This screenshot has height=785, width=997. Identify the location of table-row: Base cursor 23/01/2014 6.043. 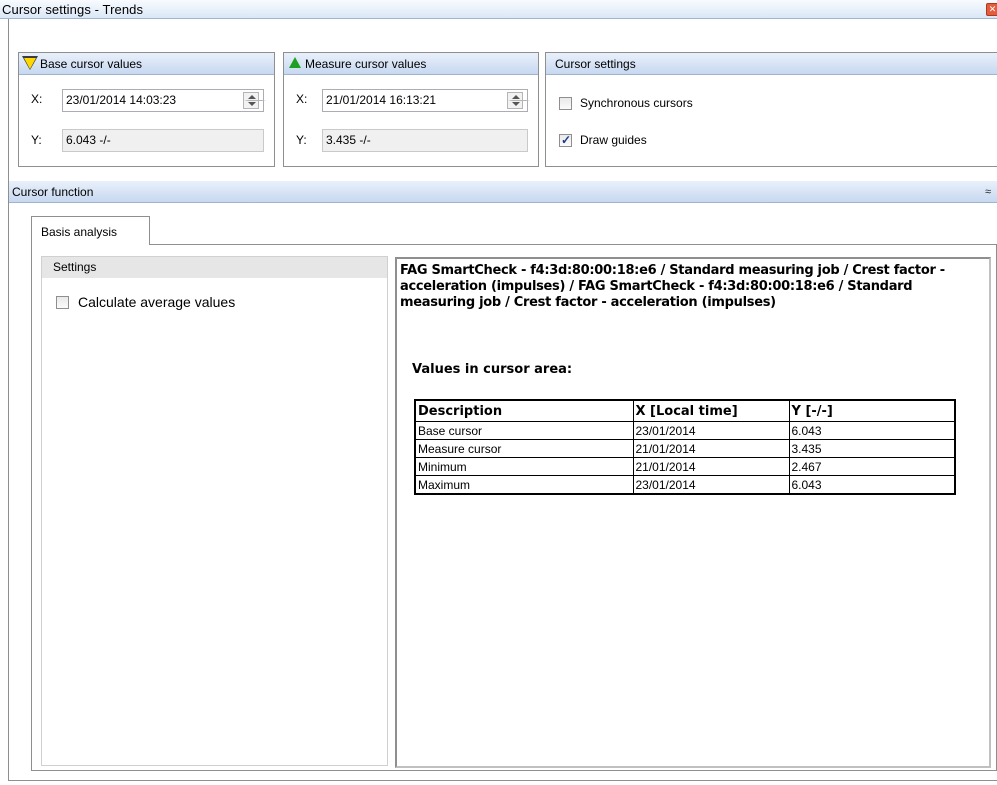
(685, 430).